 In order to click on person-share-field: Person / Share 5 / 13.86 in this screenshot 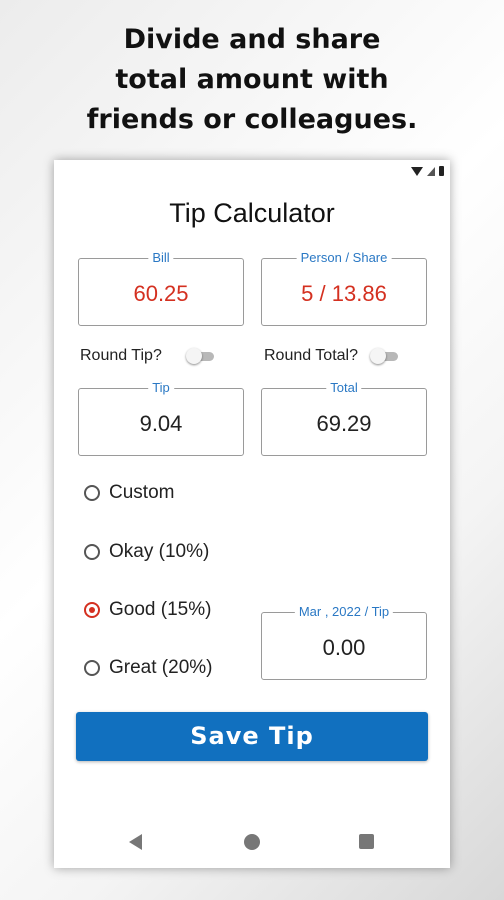, I will do `click(344, 288)`.